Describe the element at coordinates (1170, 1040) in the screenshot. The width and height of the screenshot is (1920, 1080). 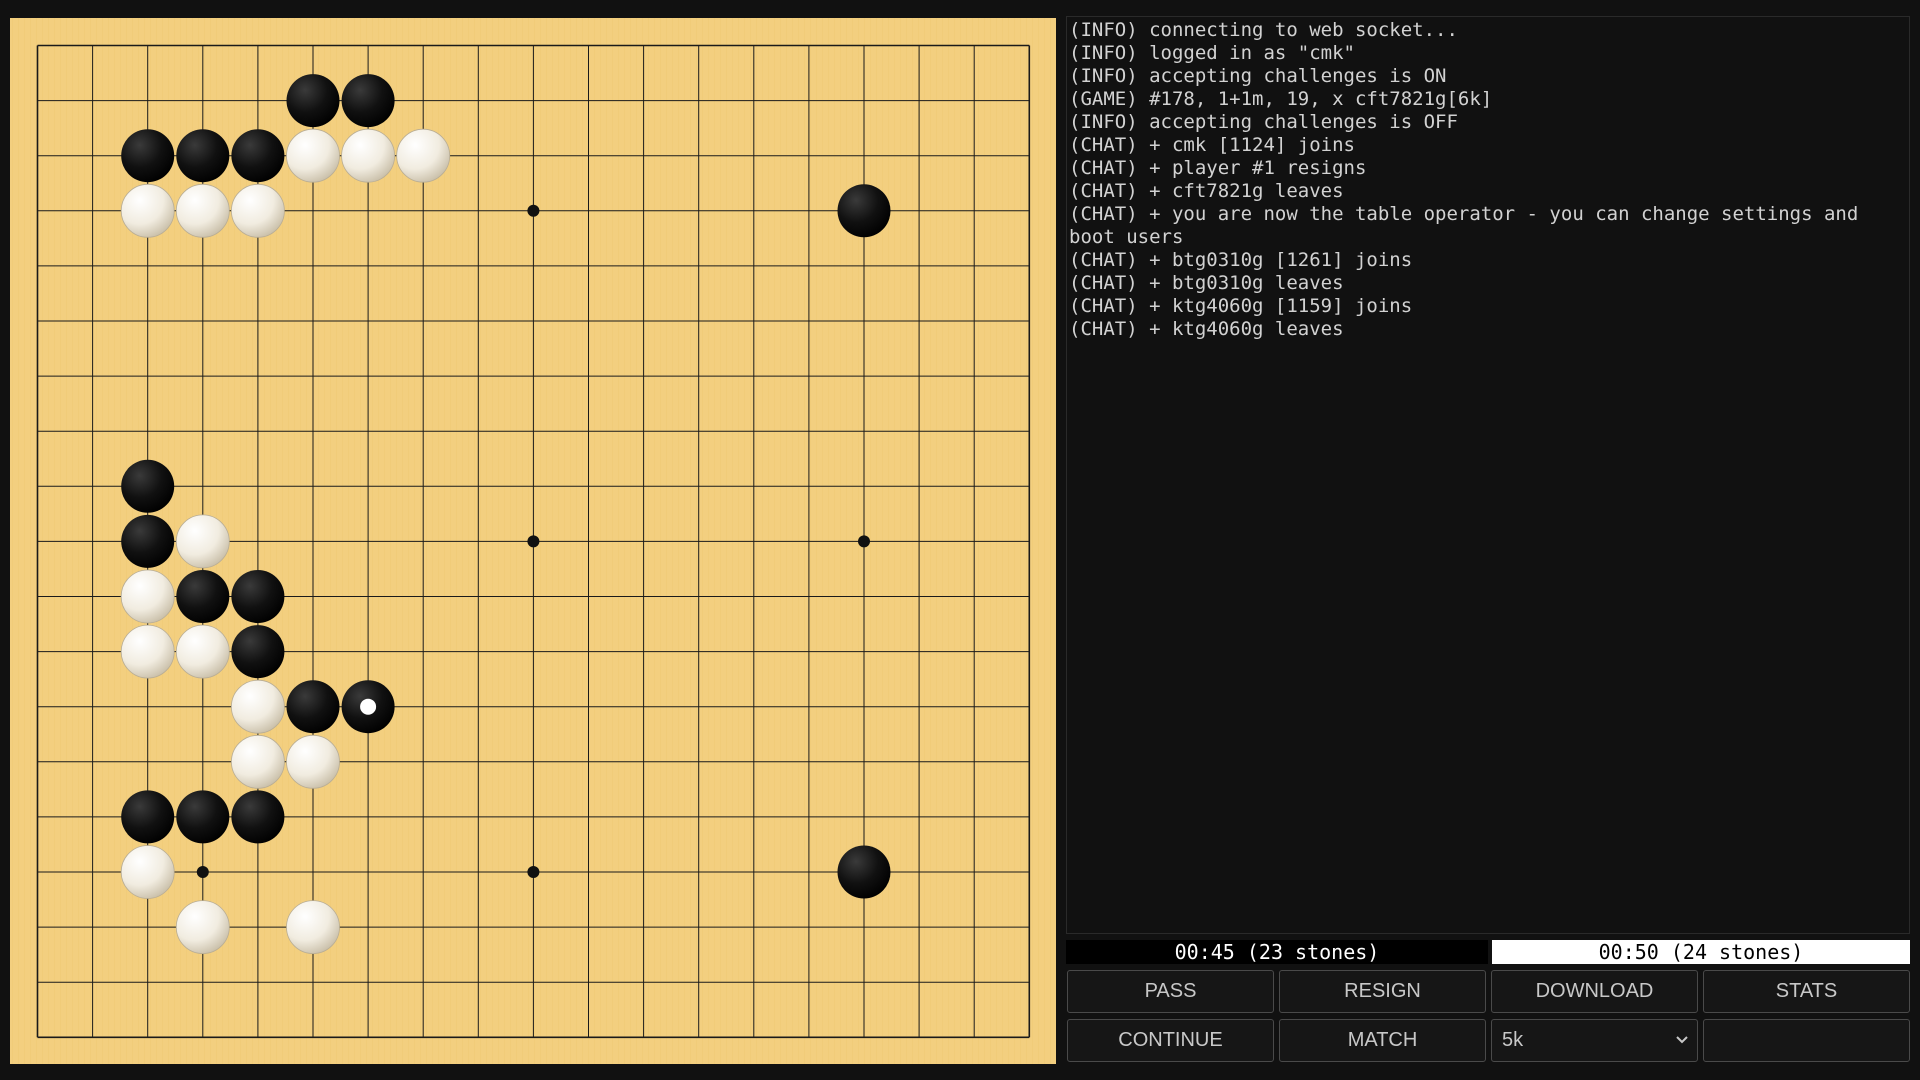
I see `continue-button: CONTINUE` at that location.